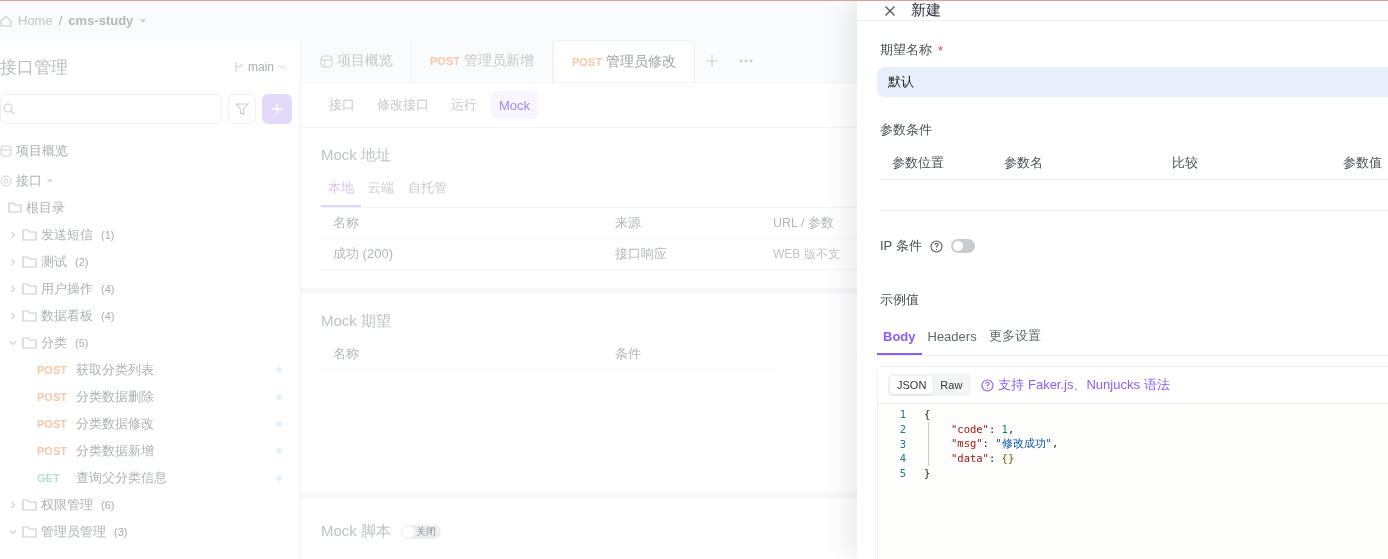 The width and height of the screenshot is (1388, 559). I want to click on folder-name: 根目录, so click(45, 207).